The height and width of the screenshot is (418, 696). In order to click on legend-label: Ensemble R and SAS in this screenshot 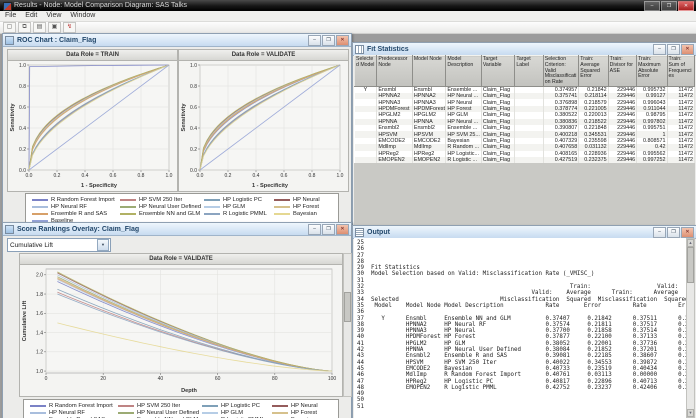, I will do `click(79, 213)`.